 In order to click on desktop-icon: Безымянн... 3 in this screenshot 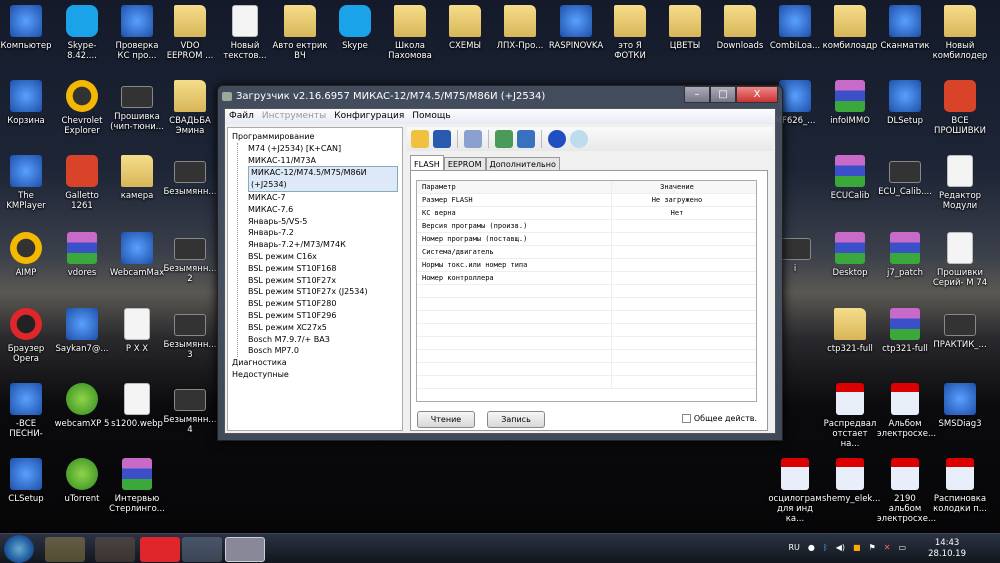, I will do `click(190, 334)`.